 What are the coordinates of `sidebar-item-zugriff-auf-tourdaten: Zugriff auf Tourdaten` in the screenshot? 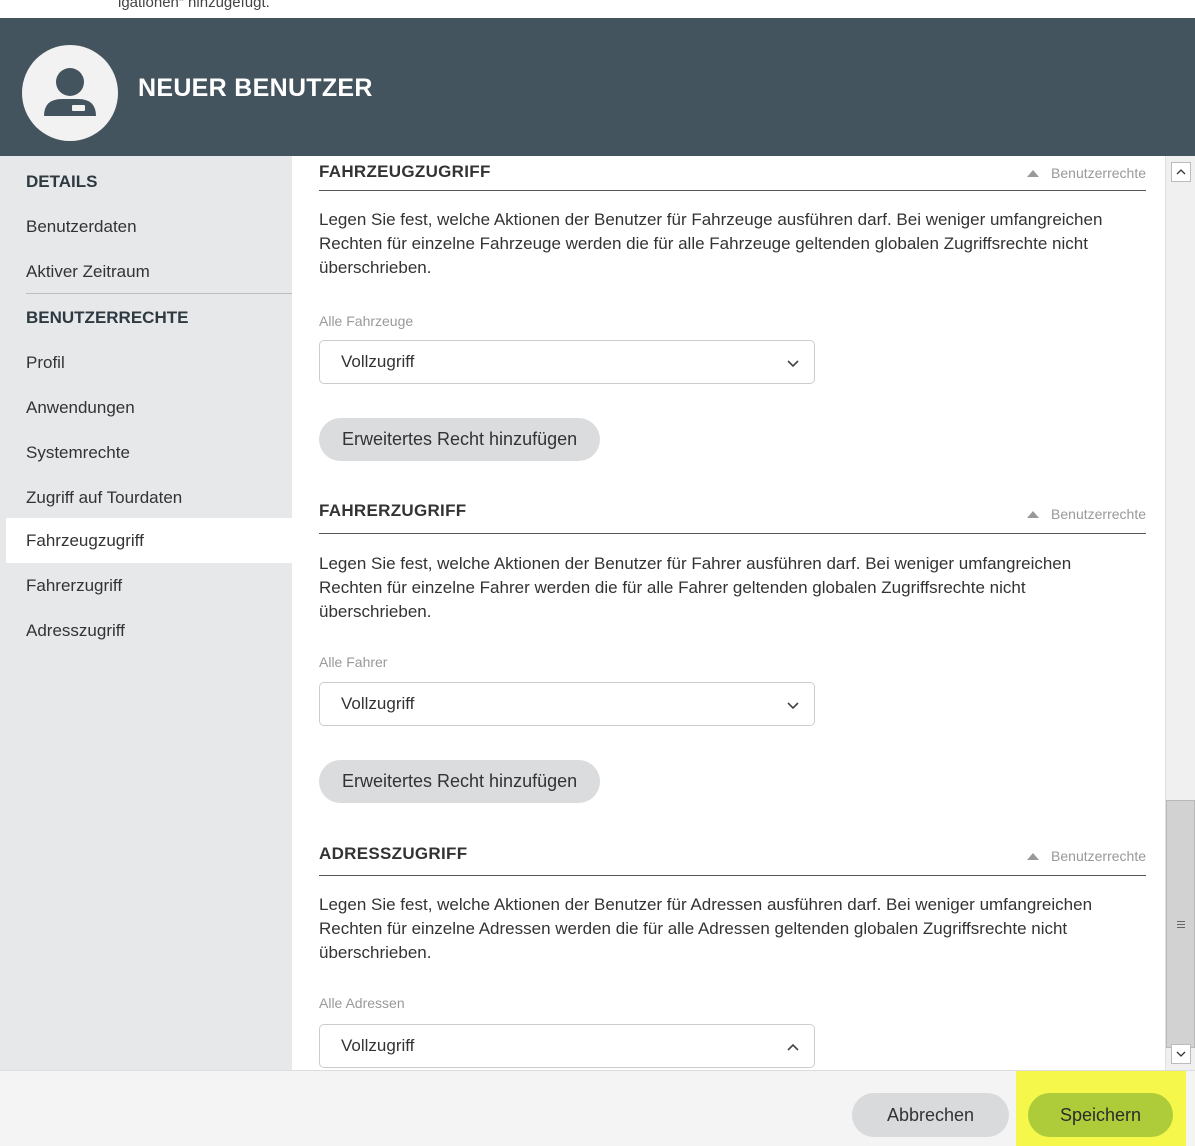 It's located at (146, 497).